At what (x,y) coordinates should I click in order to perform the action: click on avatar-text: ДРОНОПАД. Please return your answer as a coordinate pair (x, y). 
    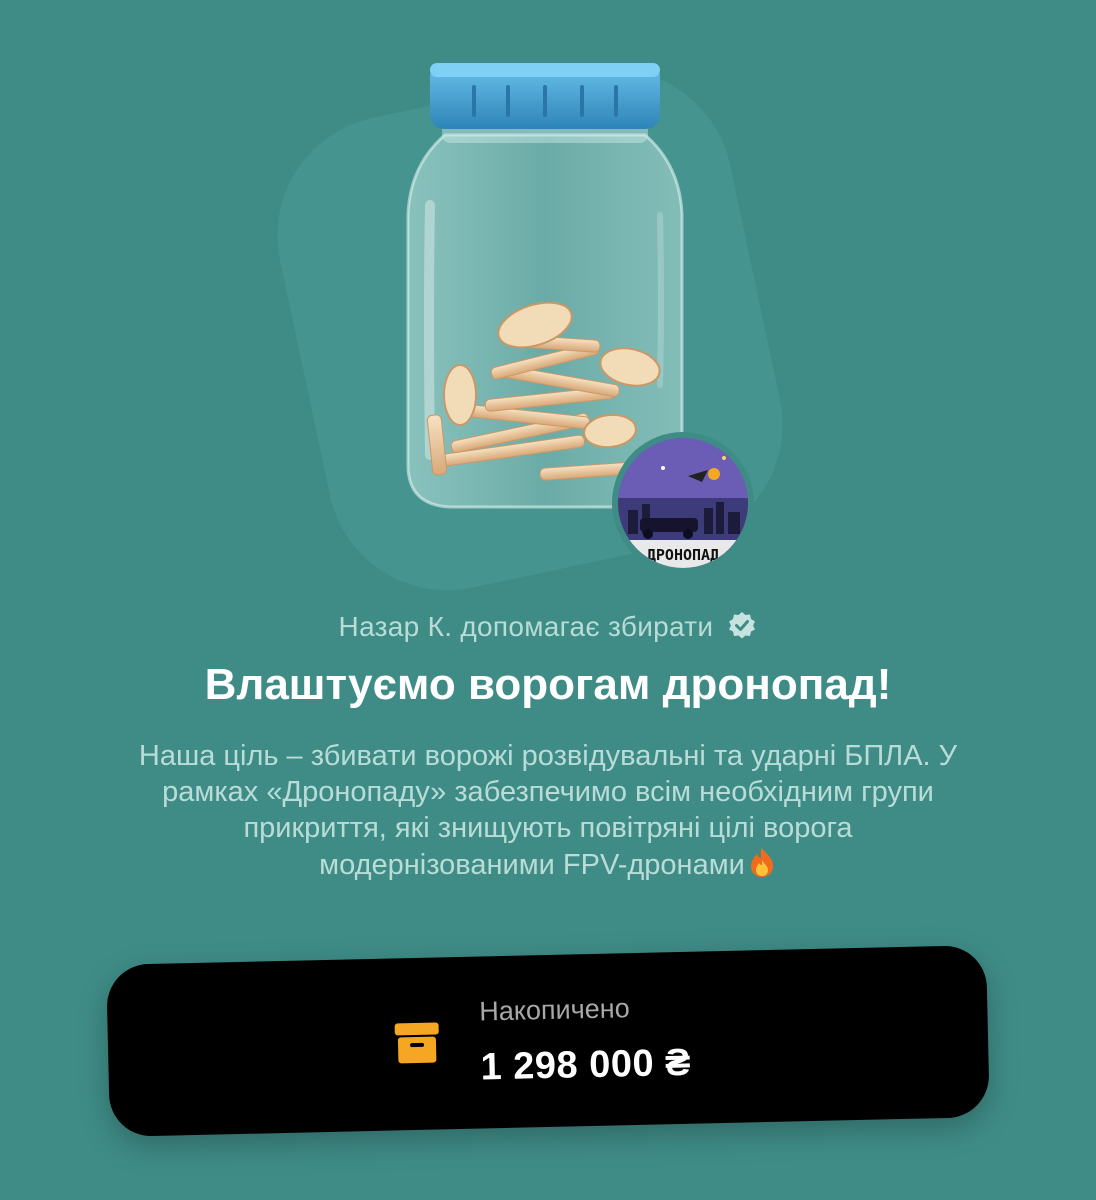
    Looking at the image, I should click on (683, 555).